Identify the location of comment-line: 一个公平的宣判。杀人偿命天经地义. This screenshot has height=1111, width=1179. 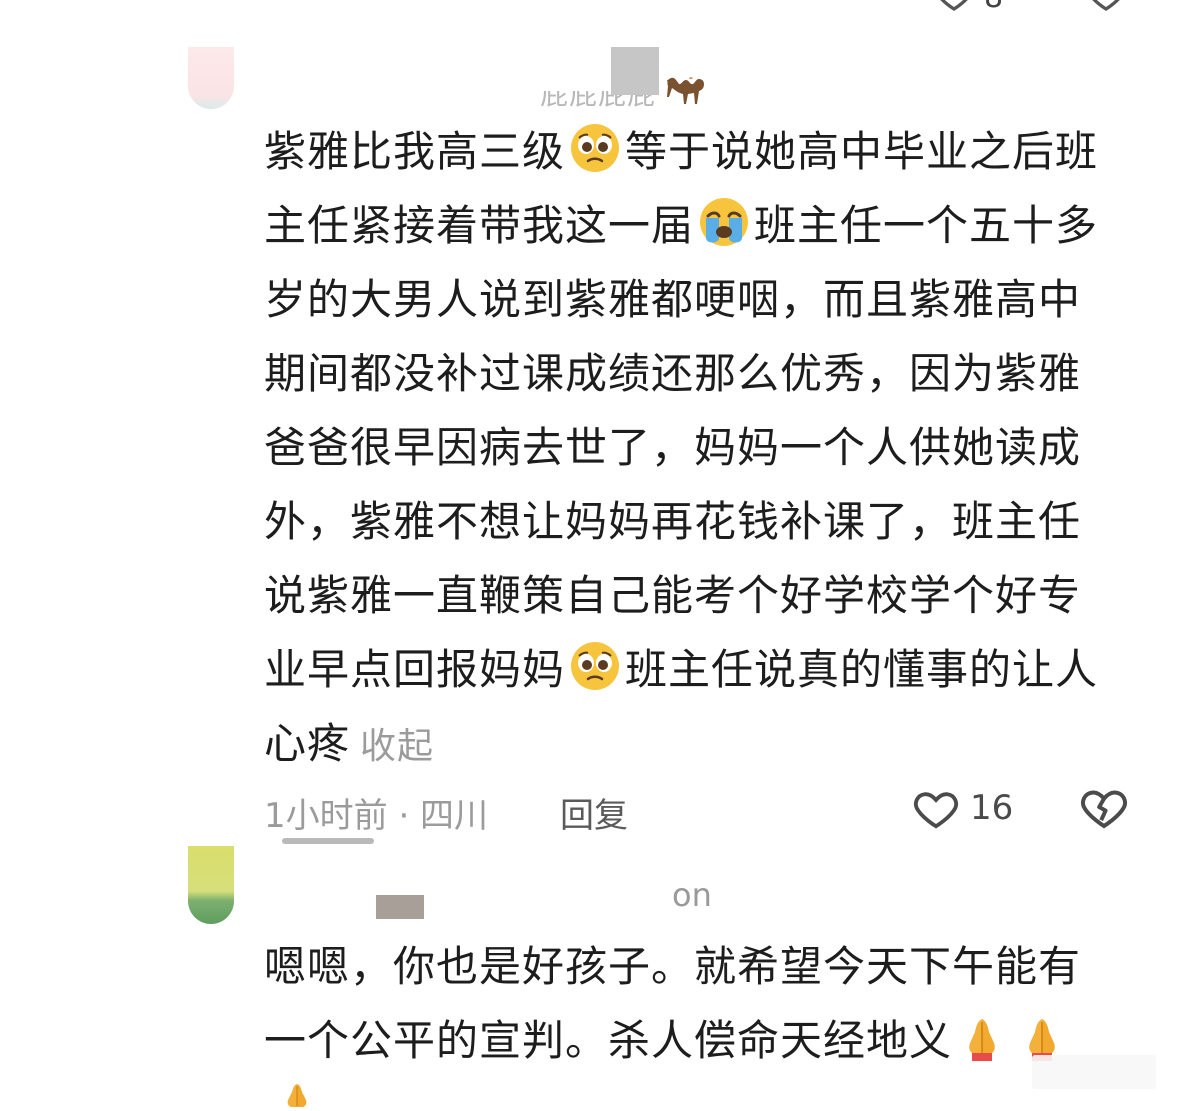
(608, 1040).